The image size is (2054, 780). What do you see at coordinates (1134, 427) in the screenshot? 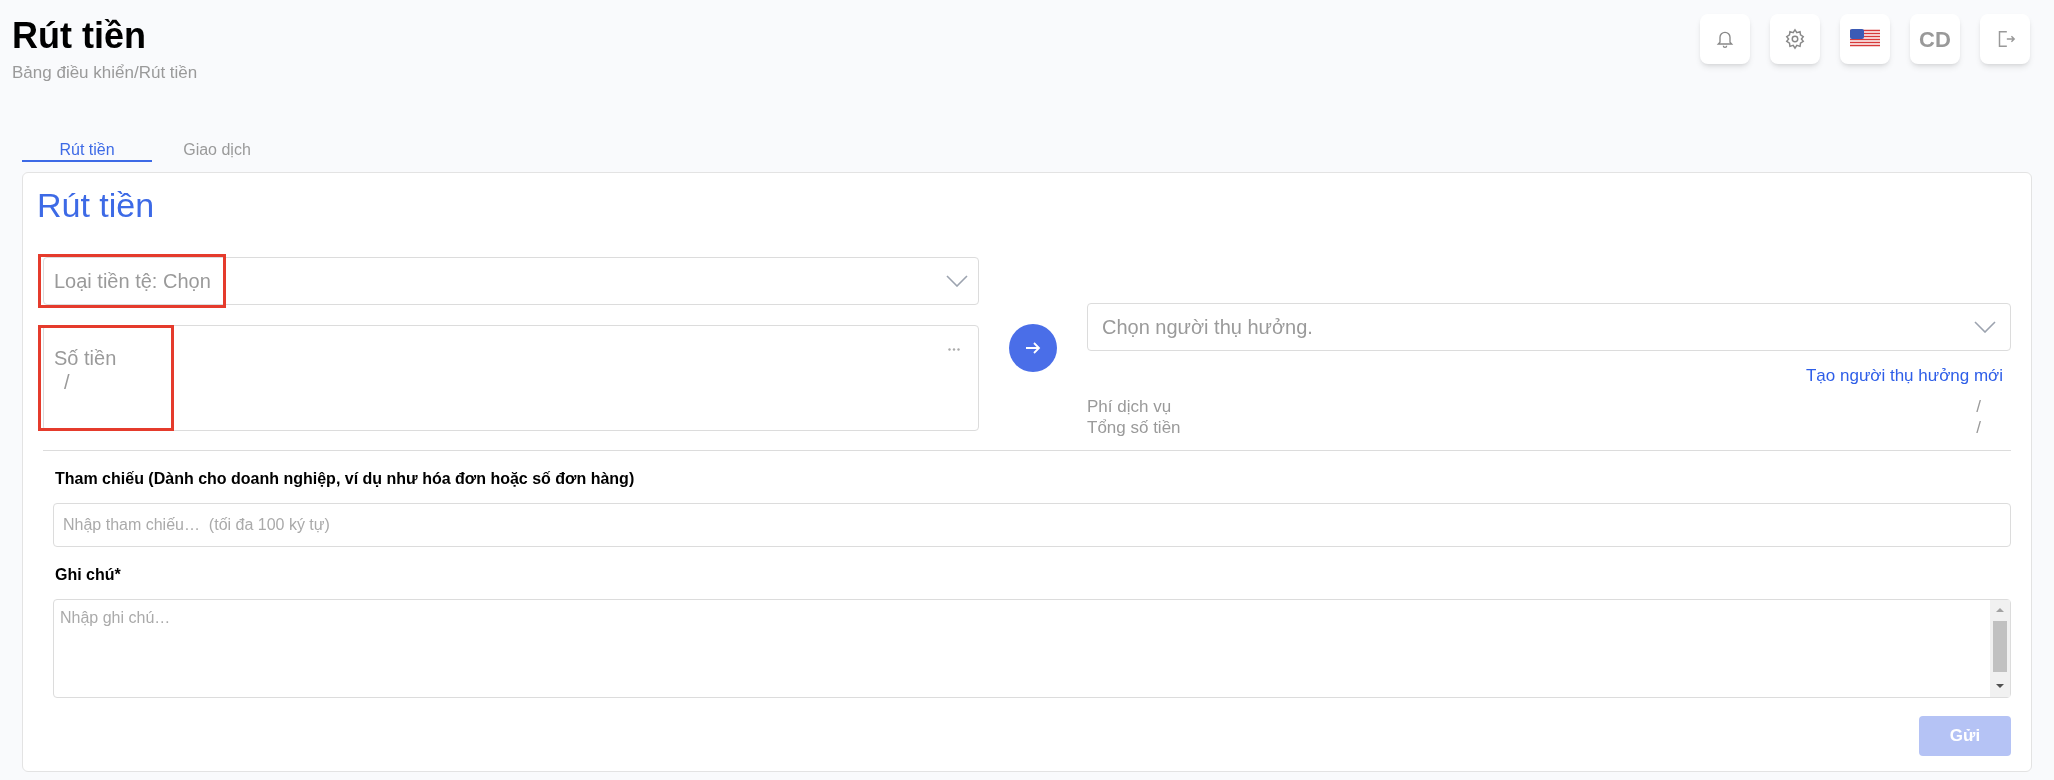
I see `summary-label: Tổng số tiền` at bounding box center [1134, 427].